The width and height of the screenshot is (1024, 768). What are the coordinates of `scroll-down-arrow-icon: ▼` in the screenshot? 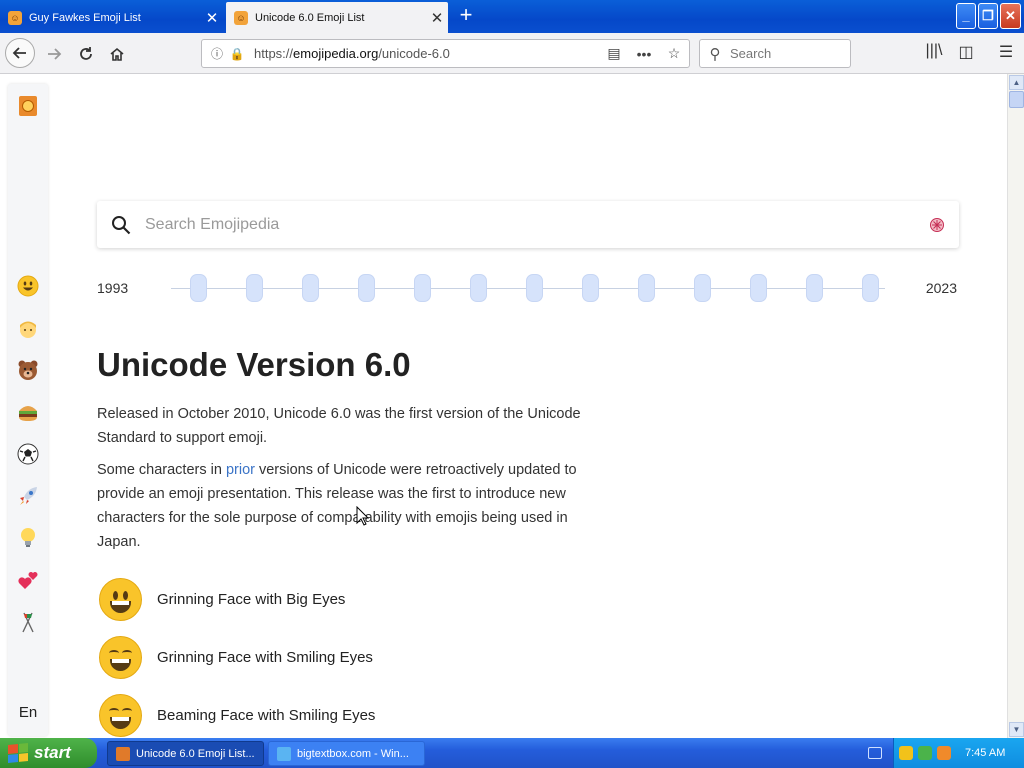 It's located at (1016, 729).